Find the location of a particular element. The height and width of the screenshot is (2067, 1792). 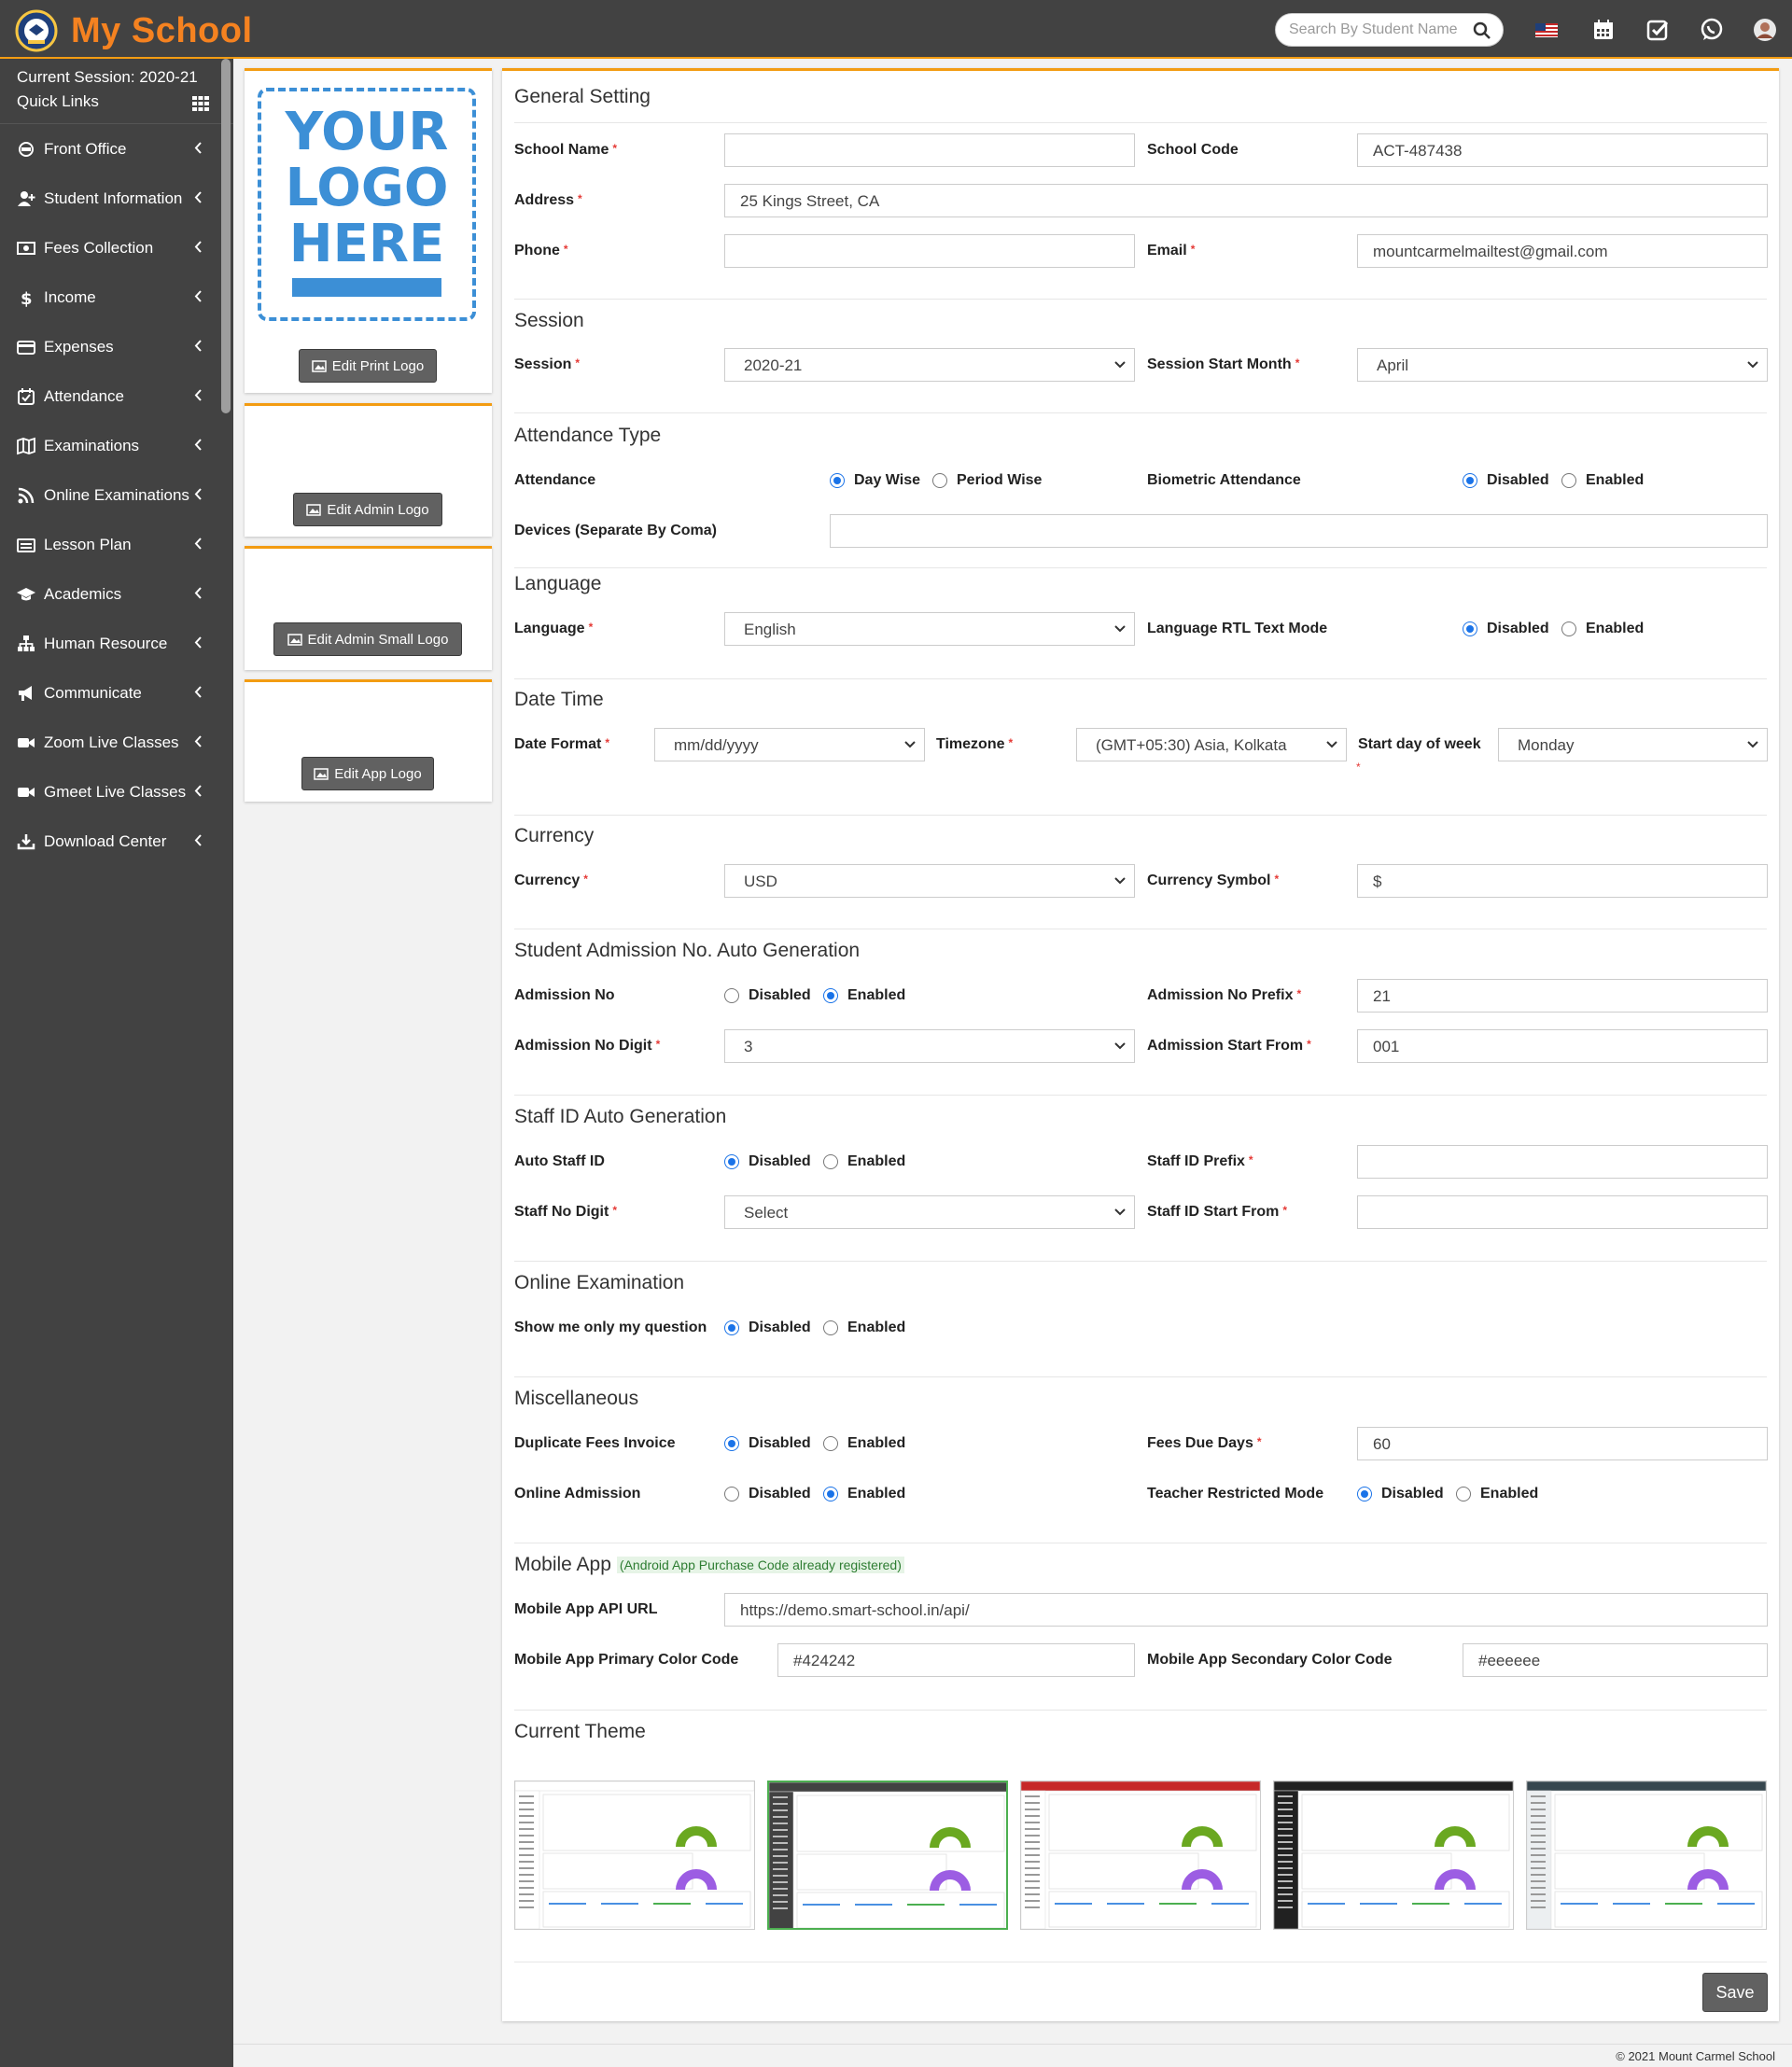

sidebar-item-attendance: Attendance is located at coordinates (111, 396).